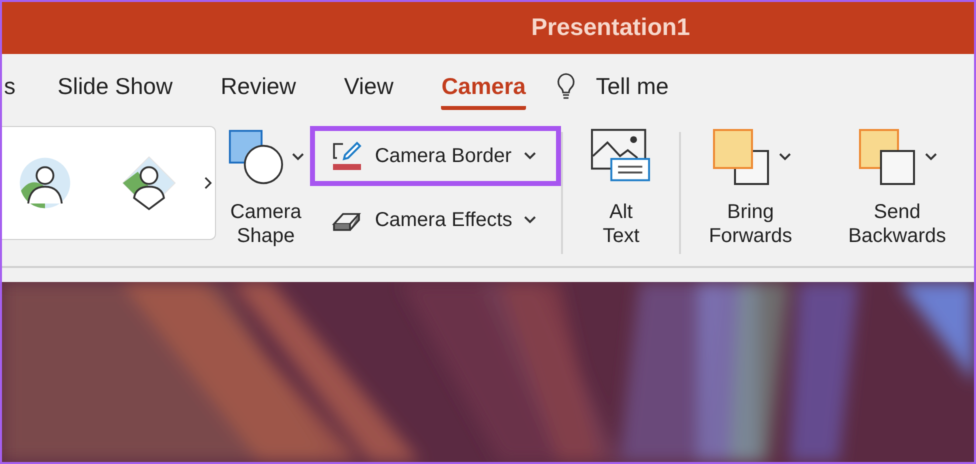  I want to click on ribbon-button: Camera Border, so click(436, 156).